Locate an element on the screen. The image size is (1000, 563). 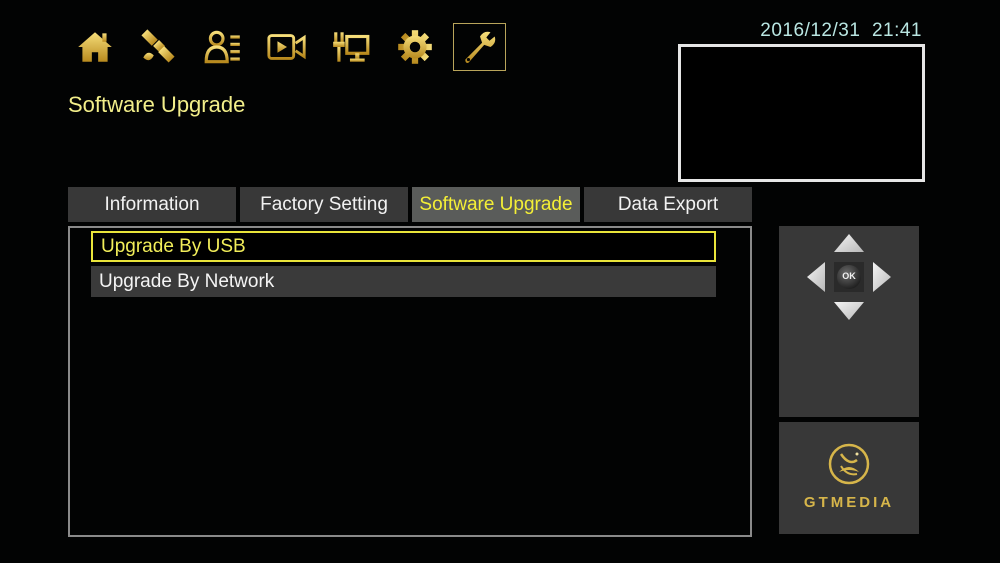
satellite-icon is located at coordinates (158, 46).